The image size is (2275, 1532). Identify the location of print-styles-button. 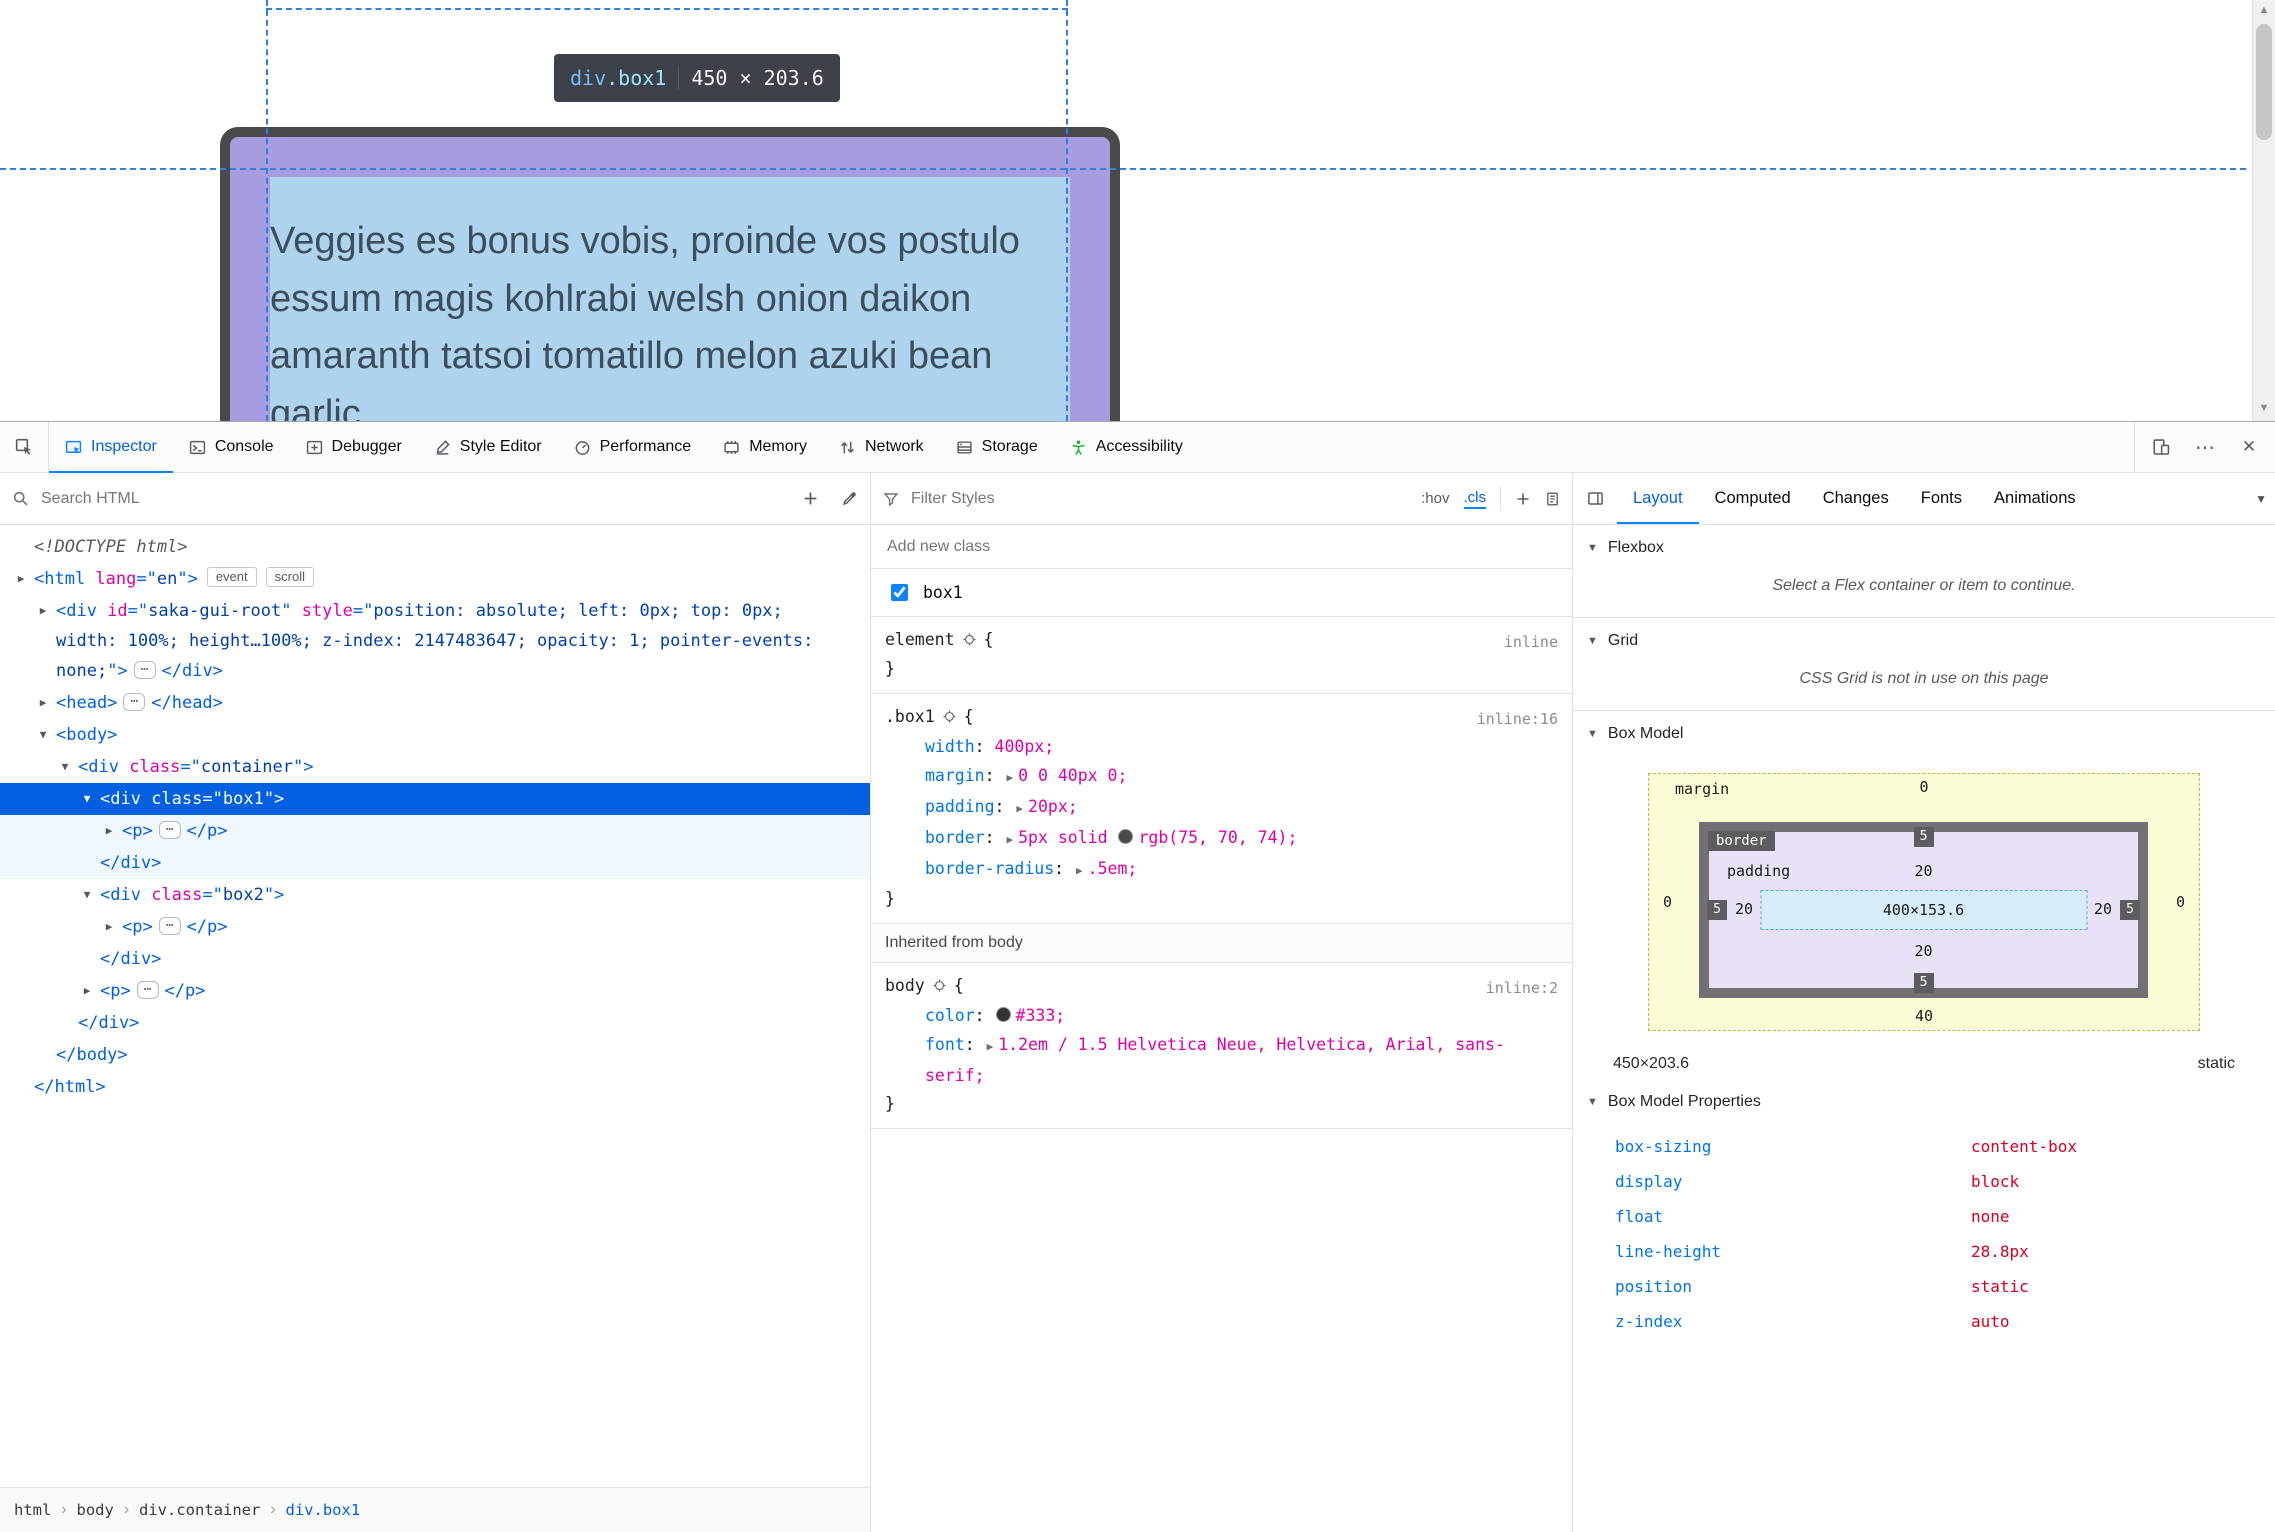
(1552, 499).